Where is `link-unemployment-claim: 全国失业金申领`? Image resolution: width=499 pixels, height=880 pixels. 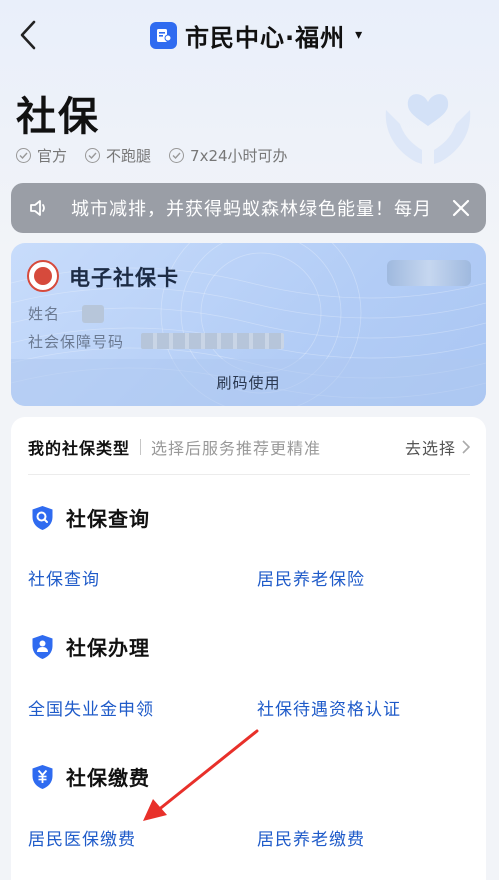 link-unemployment-claim: 全国失业金申领 is located at coordinates (91, 707).